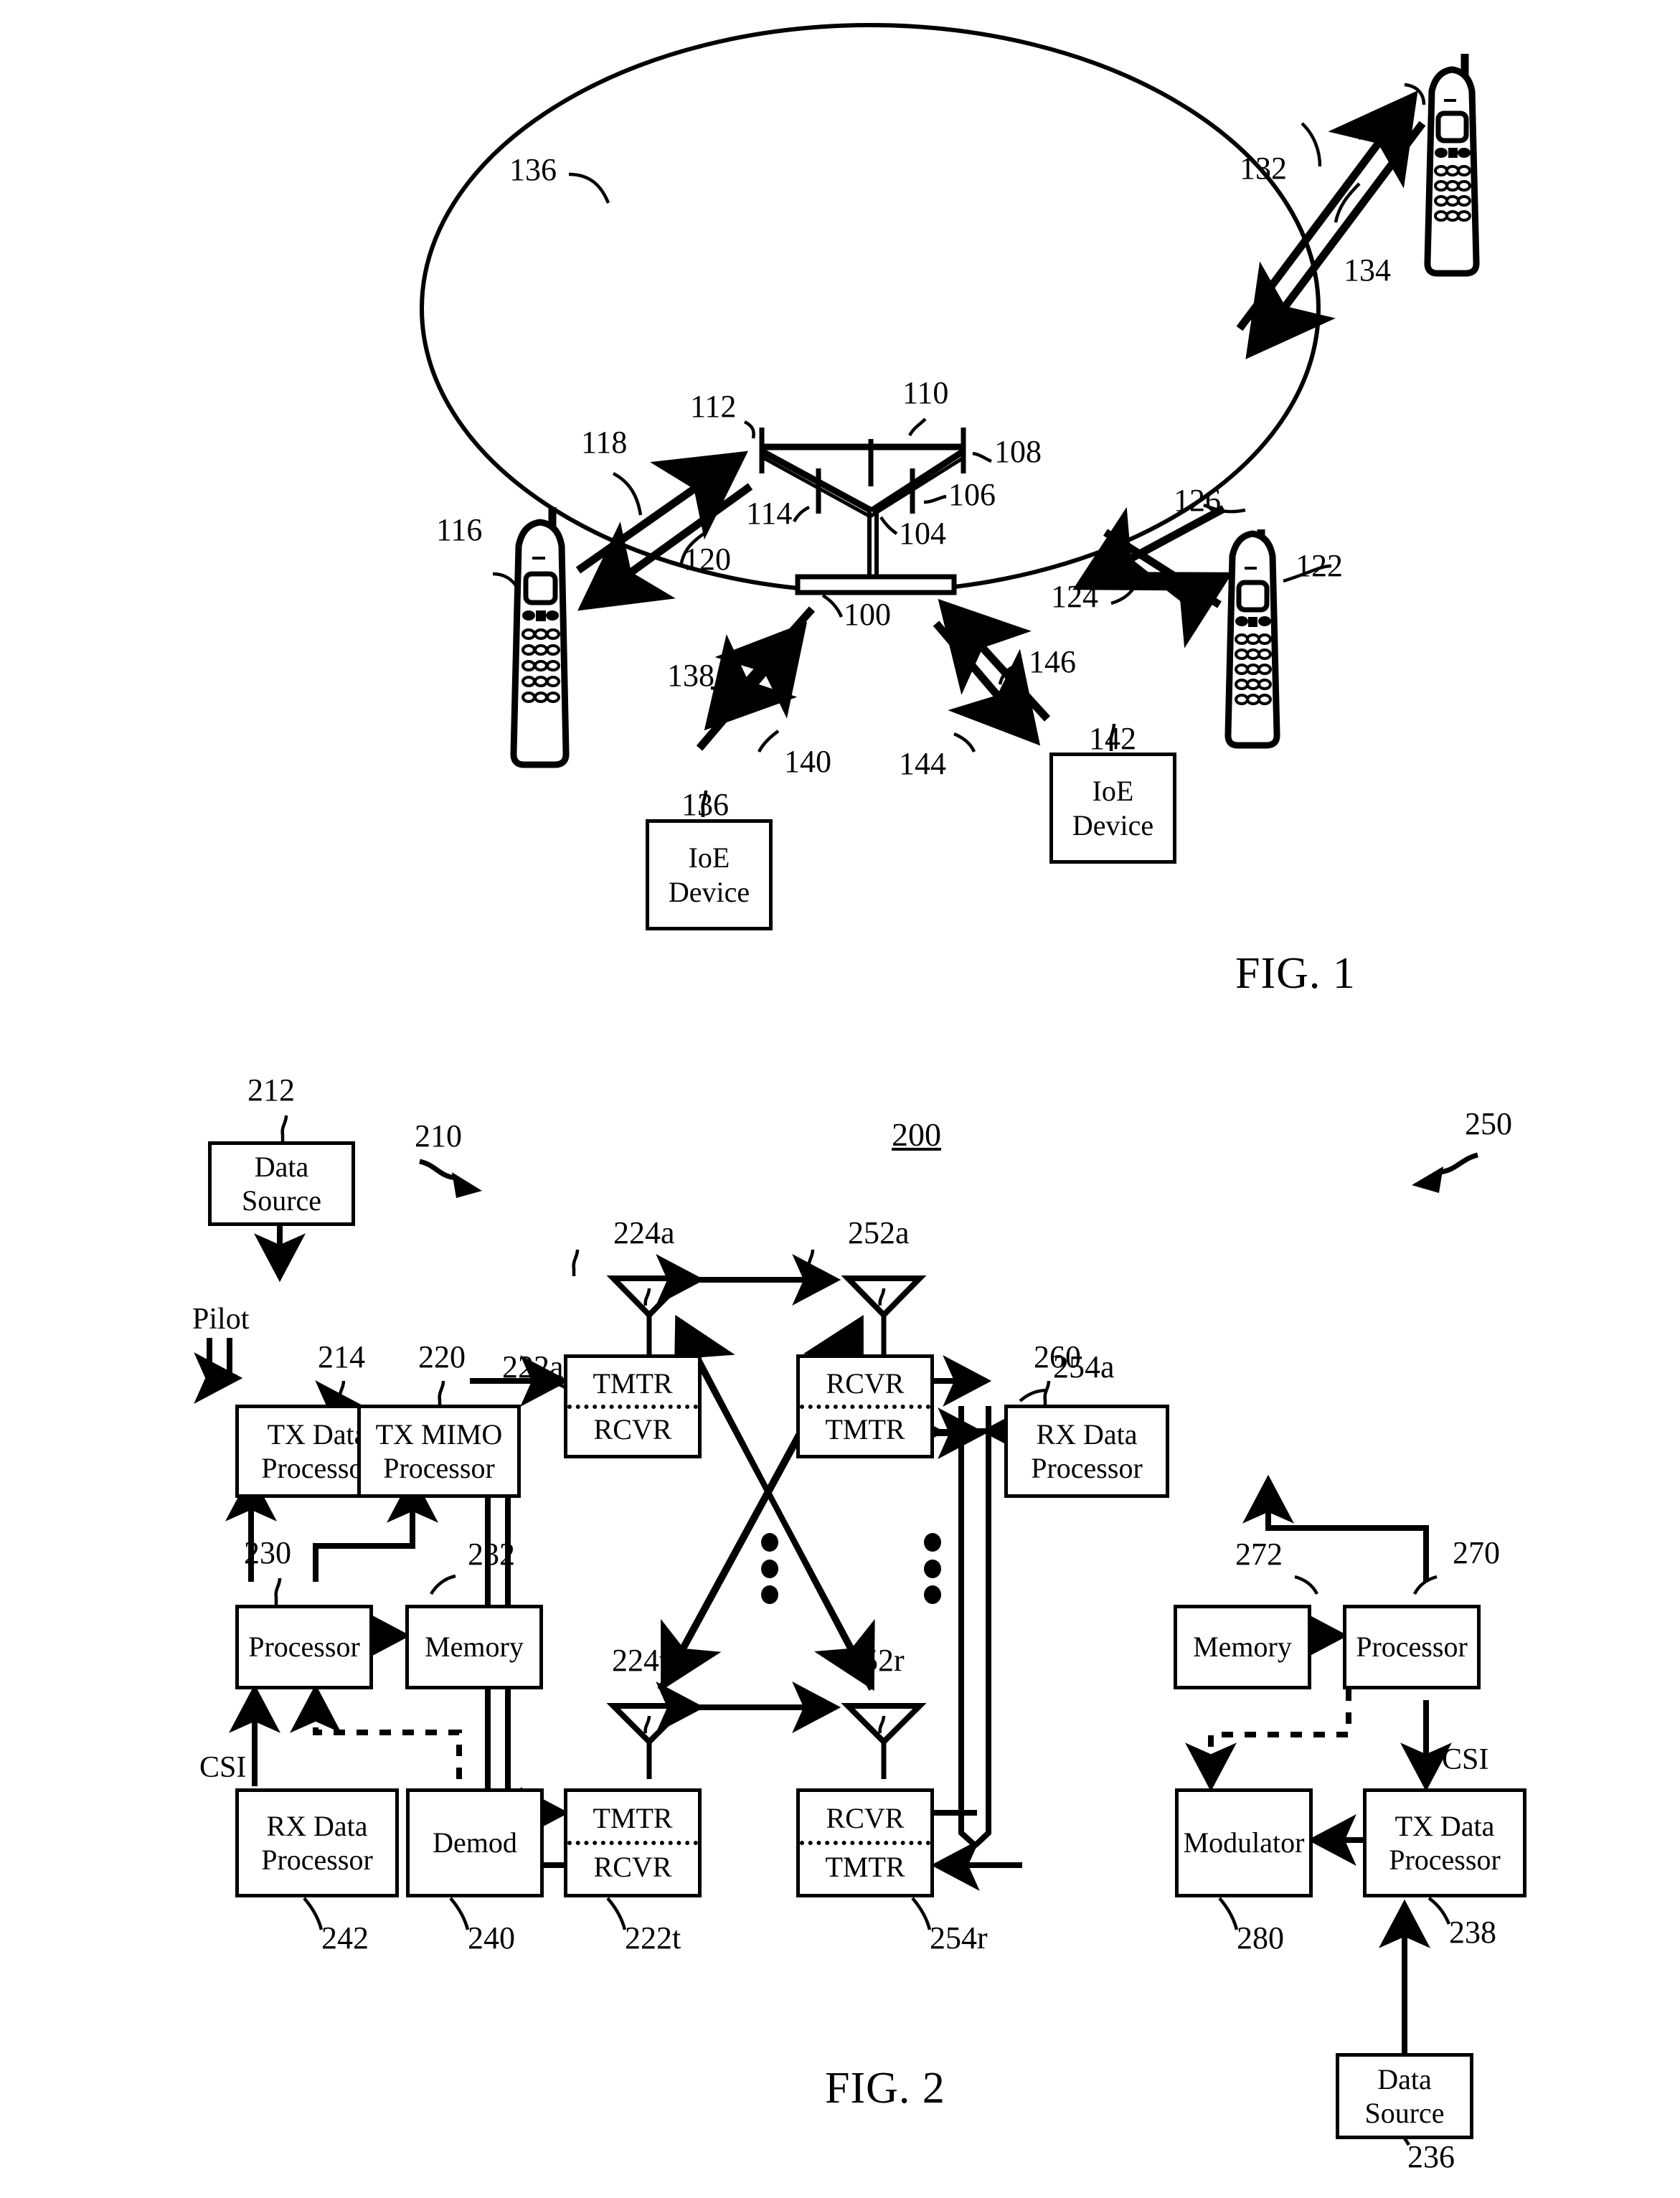  I want to click on fig1-ioe-device-right: IoE Device, so click(1112, 808).